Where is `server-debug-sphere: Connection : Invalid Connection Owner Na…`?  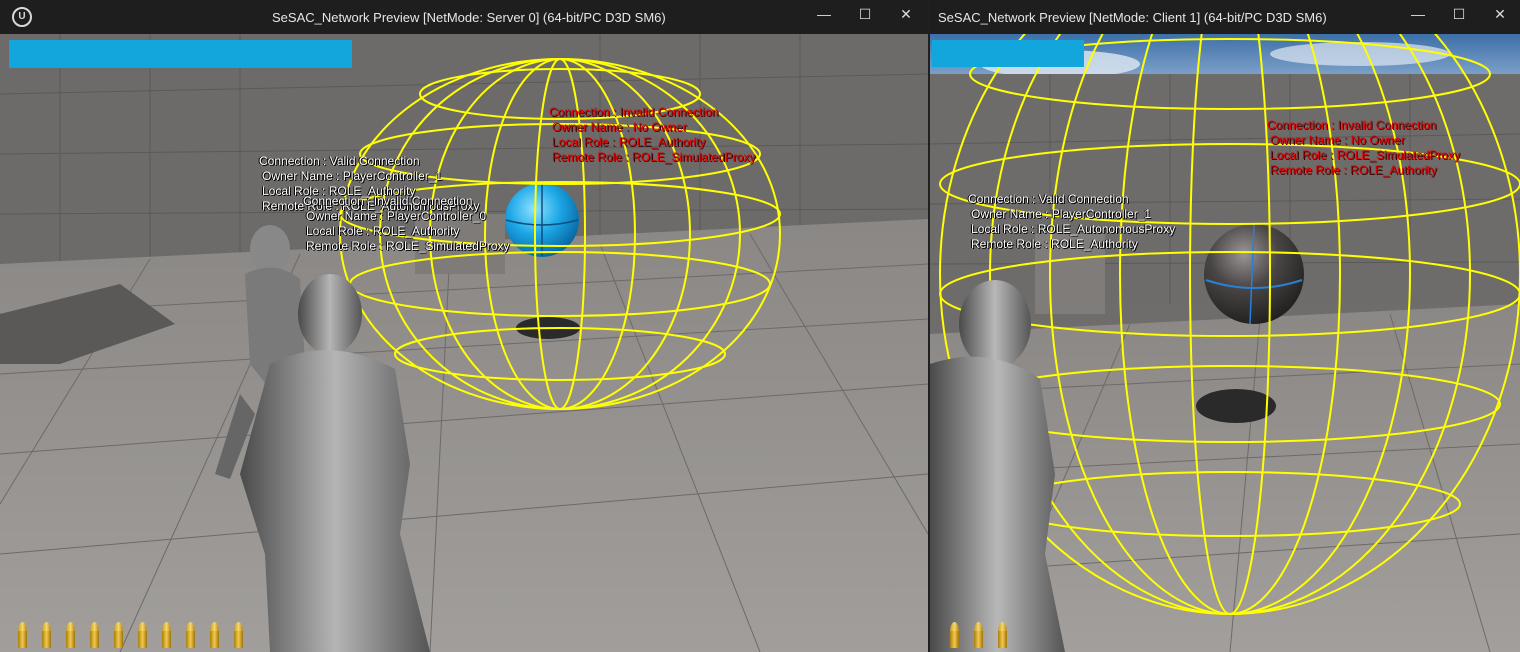 server-debug-sphere: Connection : Invalid Connection Owner Na… is located at coordinates (652, 135).